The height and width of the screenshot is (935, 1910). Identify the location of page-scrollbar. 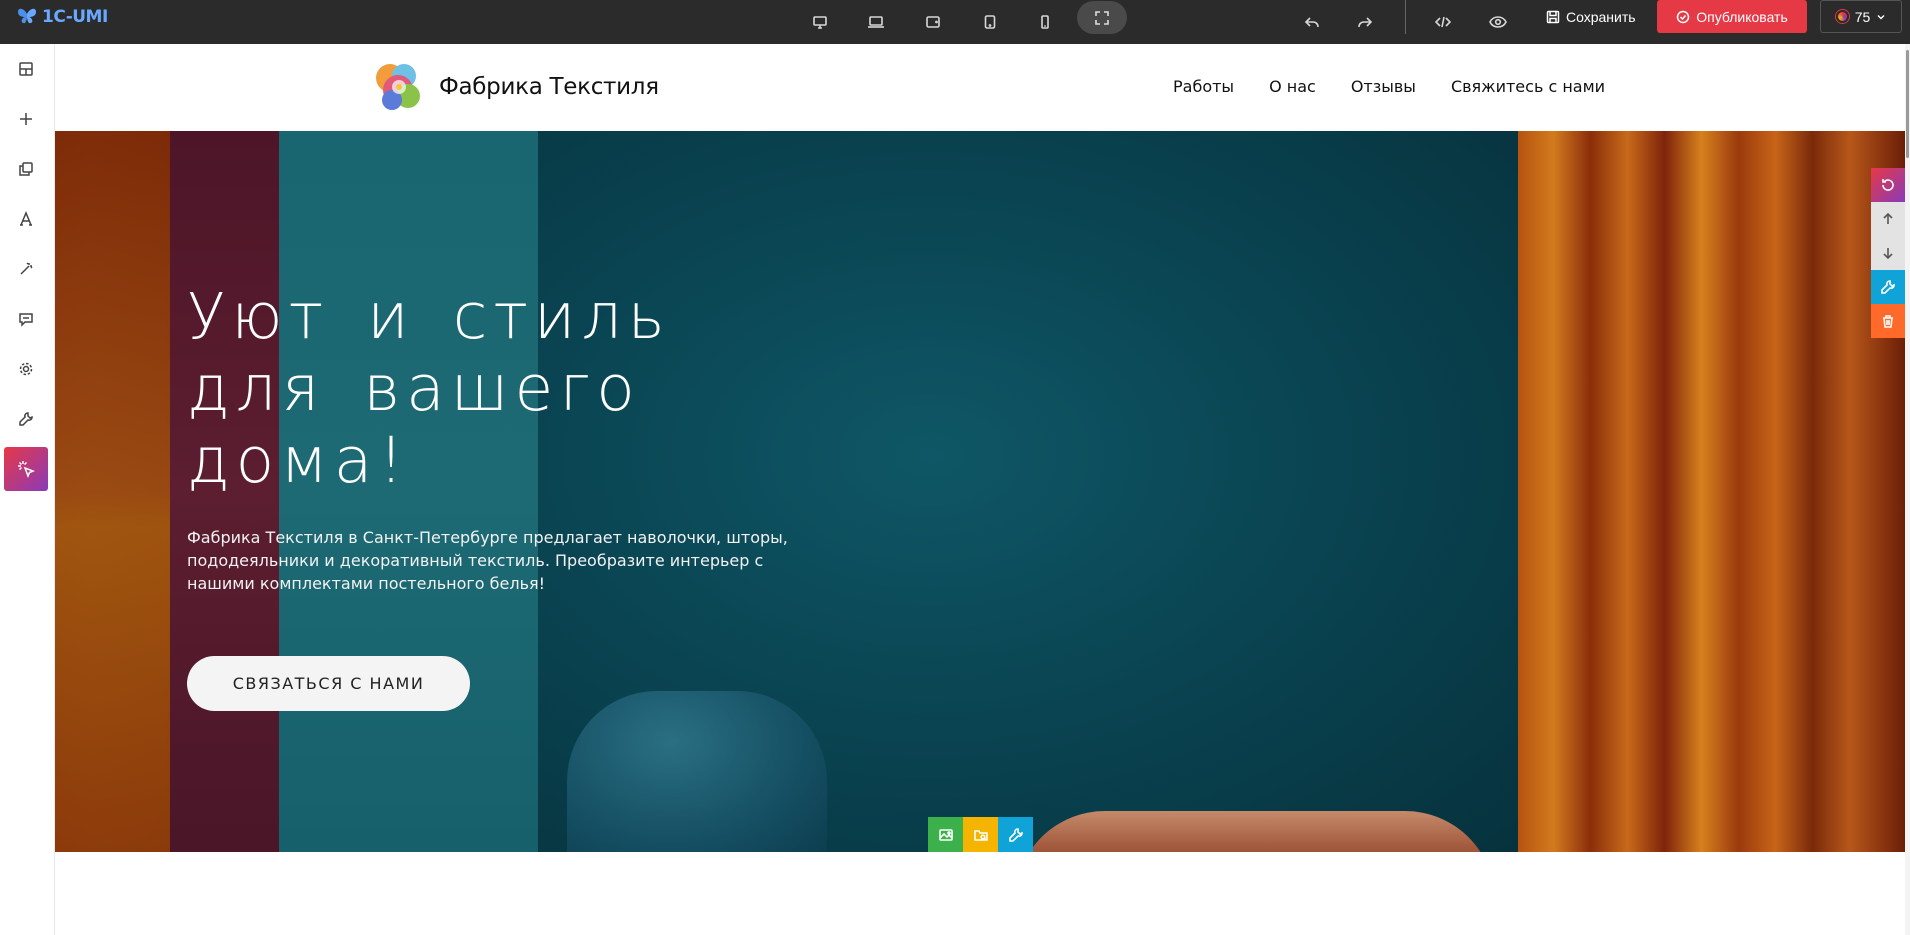
(1907, 489).